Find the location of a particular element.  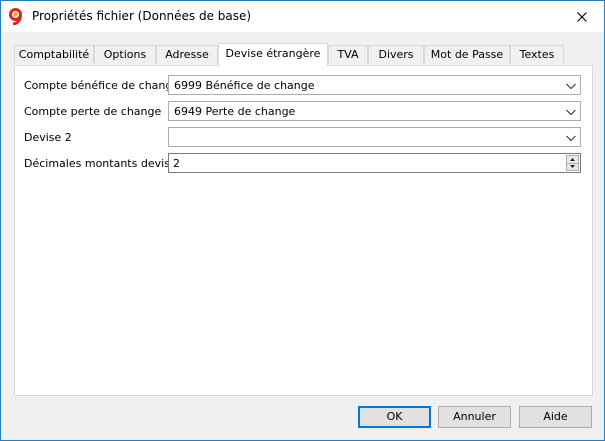

spin-down-button is located at coordinates (572, 166).